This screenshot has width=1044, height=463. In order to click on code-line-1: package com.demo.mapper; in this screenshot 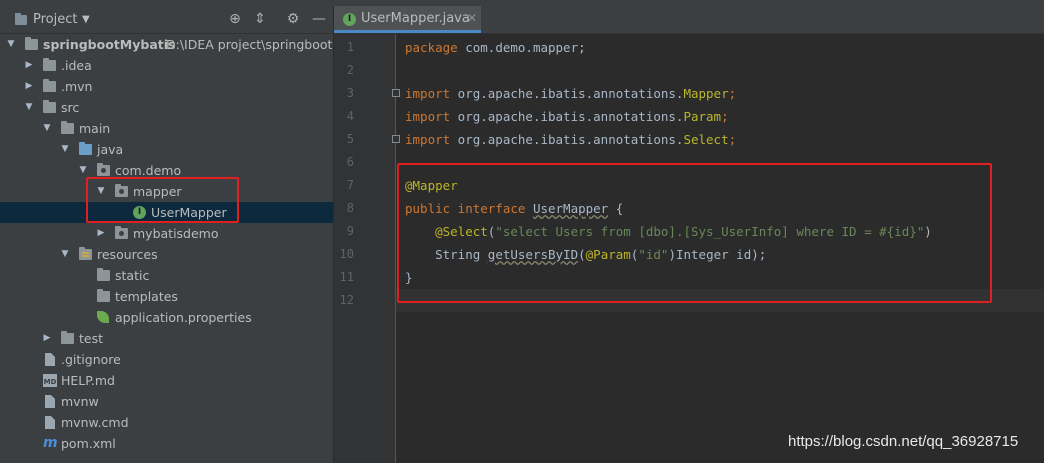, I will do `click(495, 47)`.